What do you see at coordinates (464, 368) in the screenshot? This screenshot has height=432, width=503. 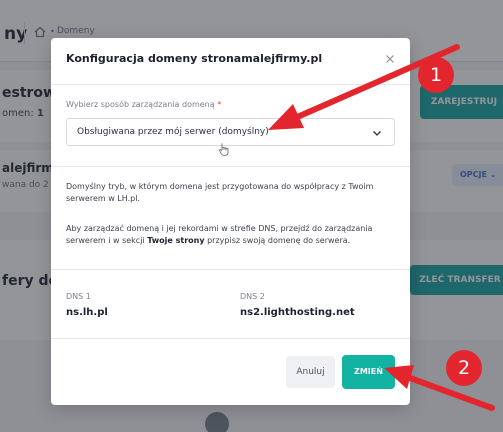 I see `annotation-badge-2: 2` at bounding box center [464, 368].